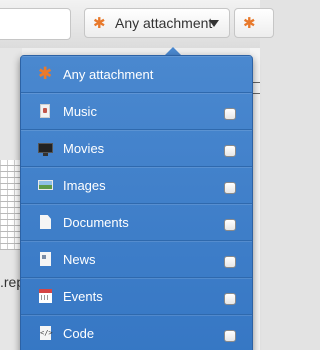 This screenshot has height=350, width=320. Describe the element at coordinates (84, 185) in the screenshot. I see `menu-item-label: Images` at that location.